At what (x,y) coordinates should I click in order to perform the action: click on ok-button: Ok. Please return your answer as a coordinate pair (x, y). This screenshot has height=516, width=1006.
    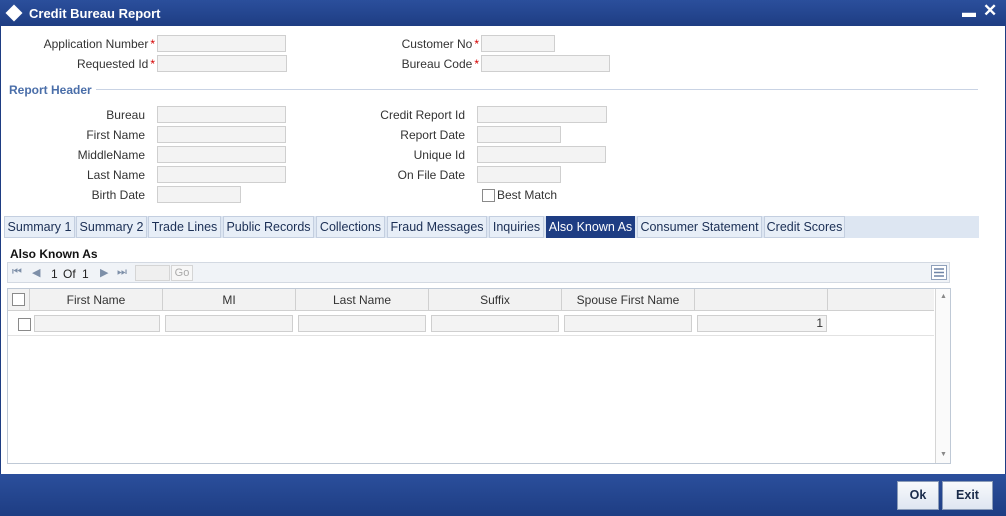
    Looking at the image, I should click on (918, 495).